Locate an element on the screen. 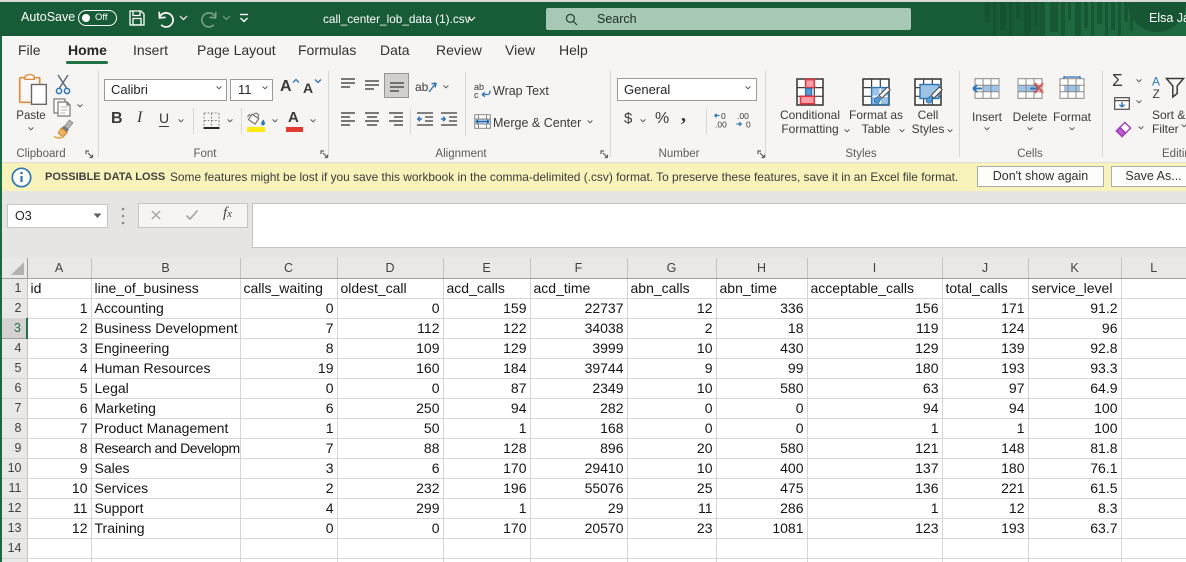  svg-text: 0 is located at coordinates (748, 124).